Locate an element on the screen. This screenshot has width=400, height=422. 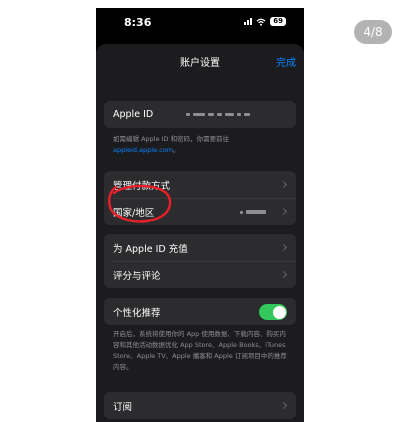
nav-bar: 账户设置 完成 is located at coordinates (200, 61).